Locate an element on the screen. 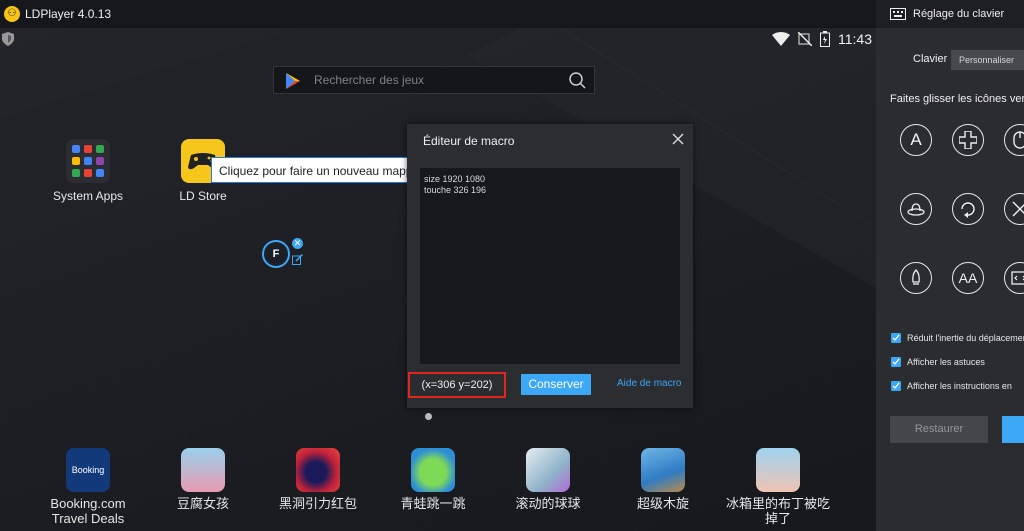 Image resolution: width=1024 pixels, height=531 pixels. dpad-icon is located at coordinates (968, 140).